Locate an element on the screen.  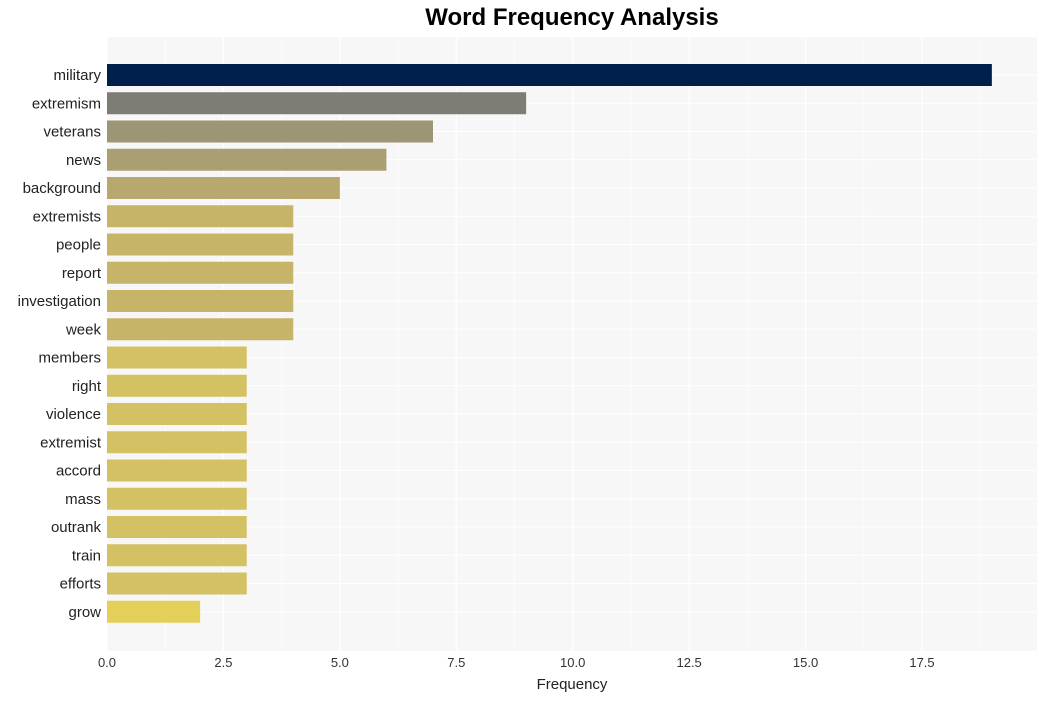
category-label: outrank is located at coordinates (76, 527).